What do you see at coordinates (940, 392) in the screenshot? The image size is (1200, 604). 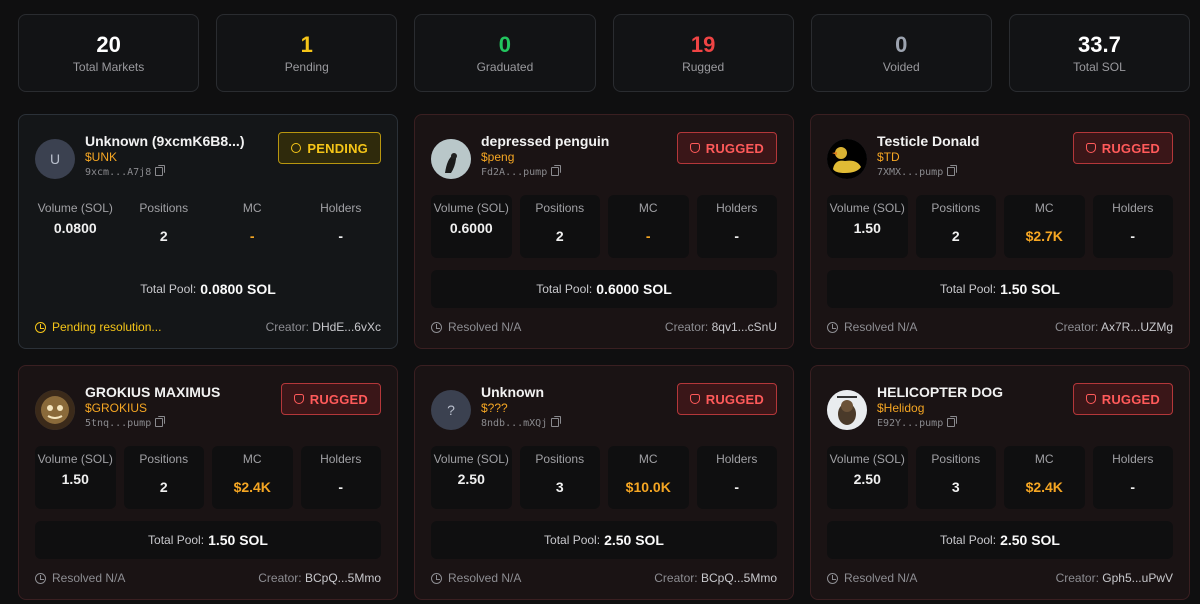 I see `token-name: HELICOPTER DOG` at bounding box center [940, 392].